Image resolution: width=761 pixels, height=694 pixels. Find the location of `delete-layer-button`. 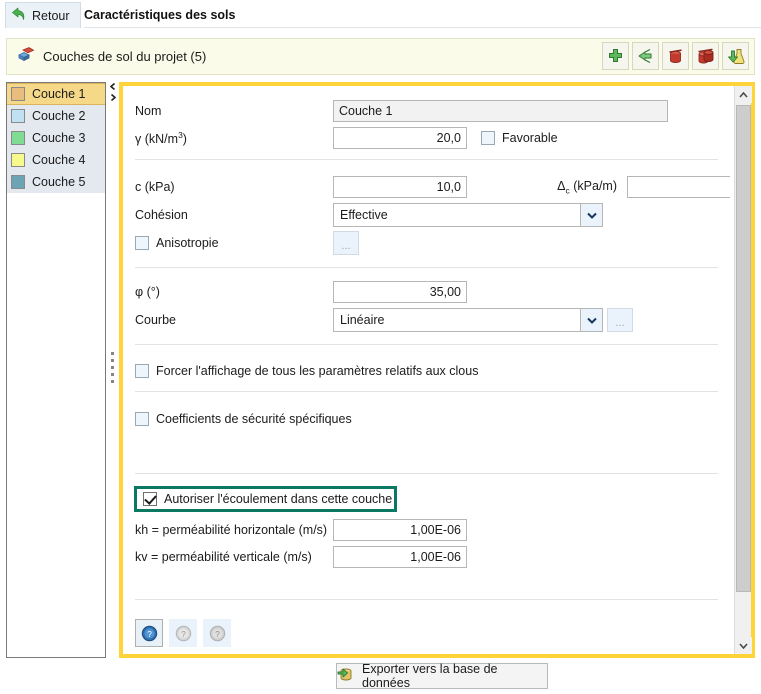

delete-layer-button is located at coordinates (675, 56).